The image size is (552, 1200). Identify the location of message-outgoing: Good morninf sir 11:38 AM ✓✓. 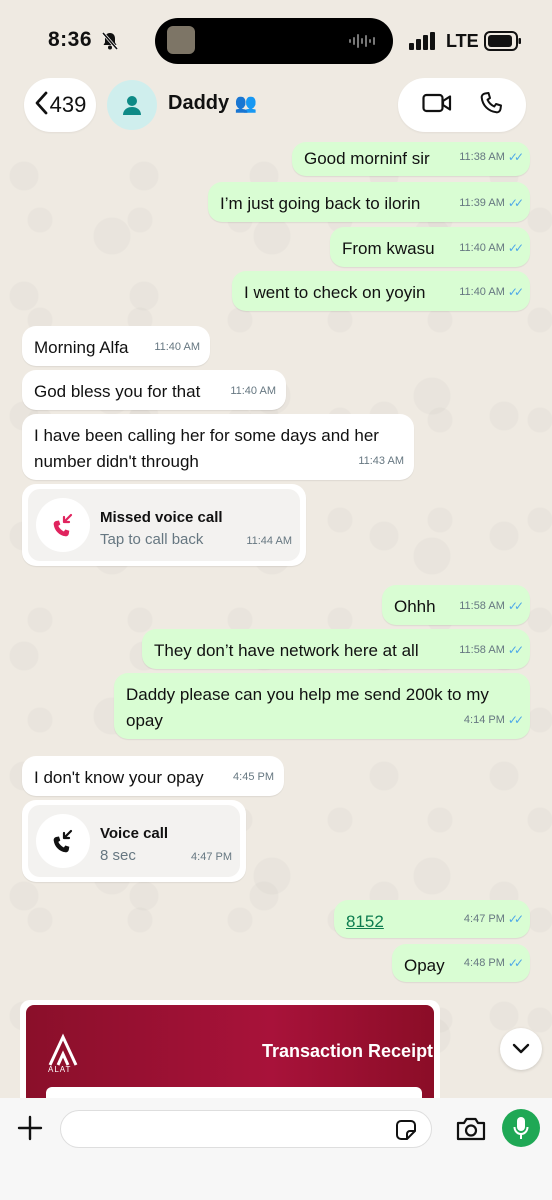
(411, 159).